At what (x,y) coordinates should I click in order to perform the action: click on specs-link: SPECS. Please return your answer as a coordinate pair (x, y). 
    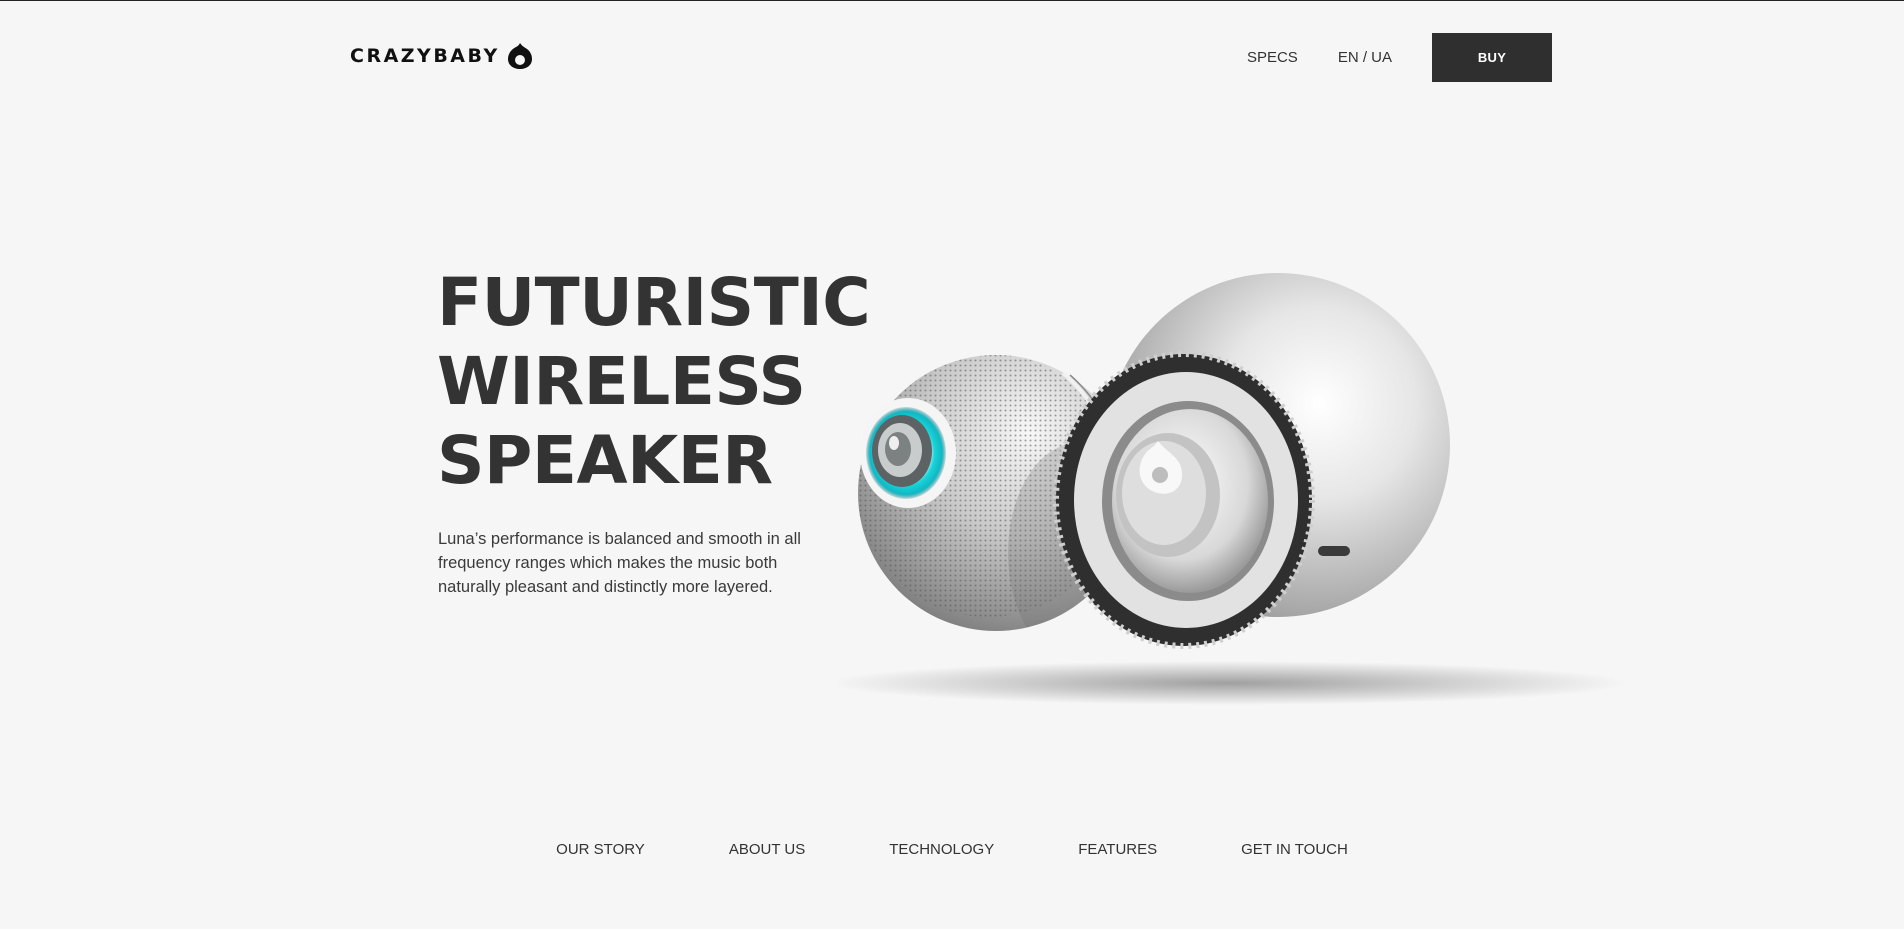
    Looking at the image, I should click on (1272, 57).